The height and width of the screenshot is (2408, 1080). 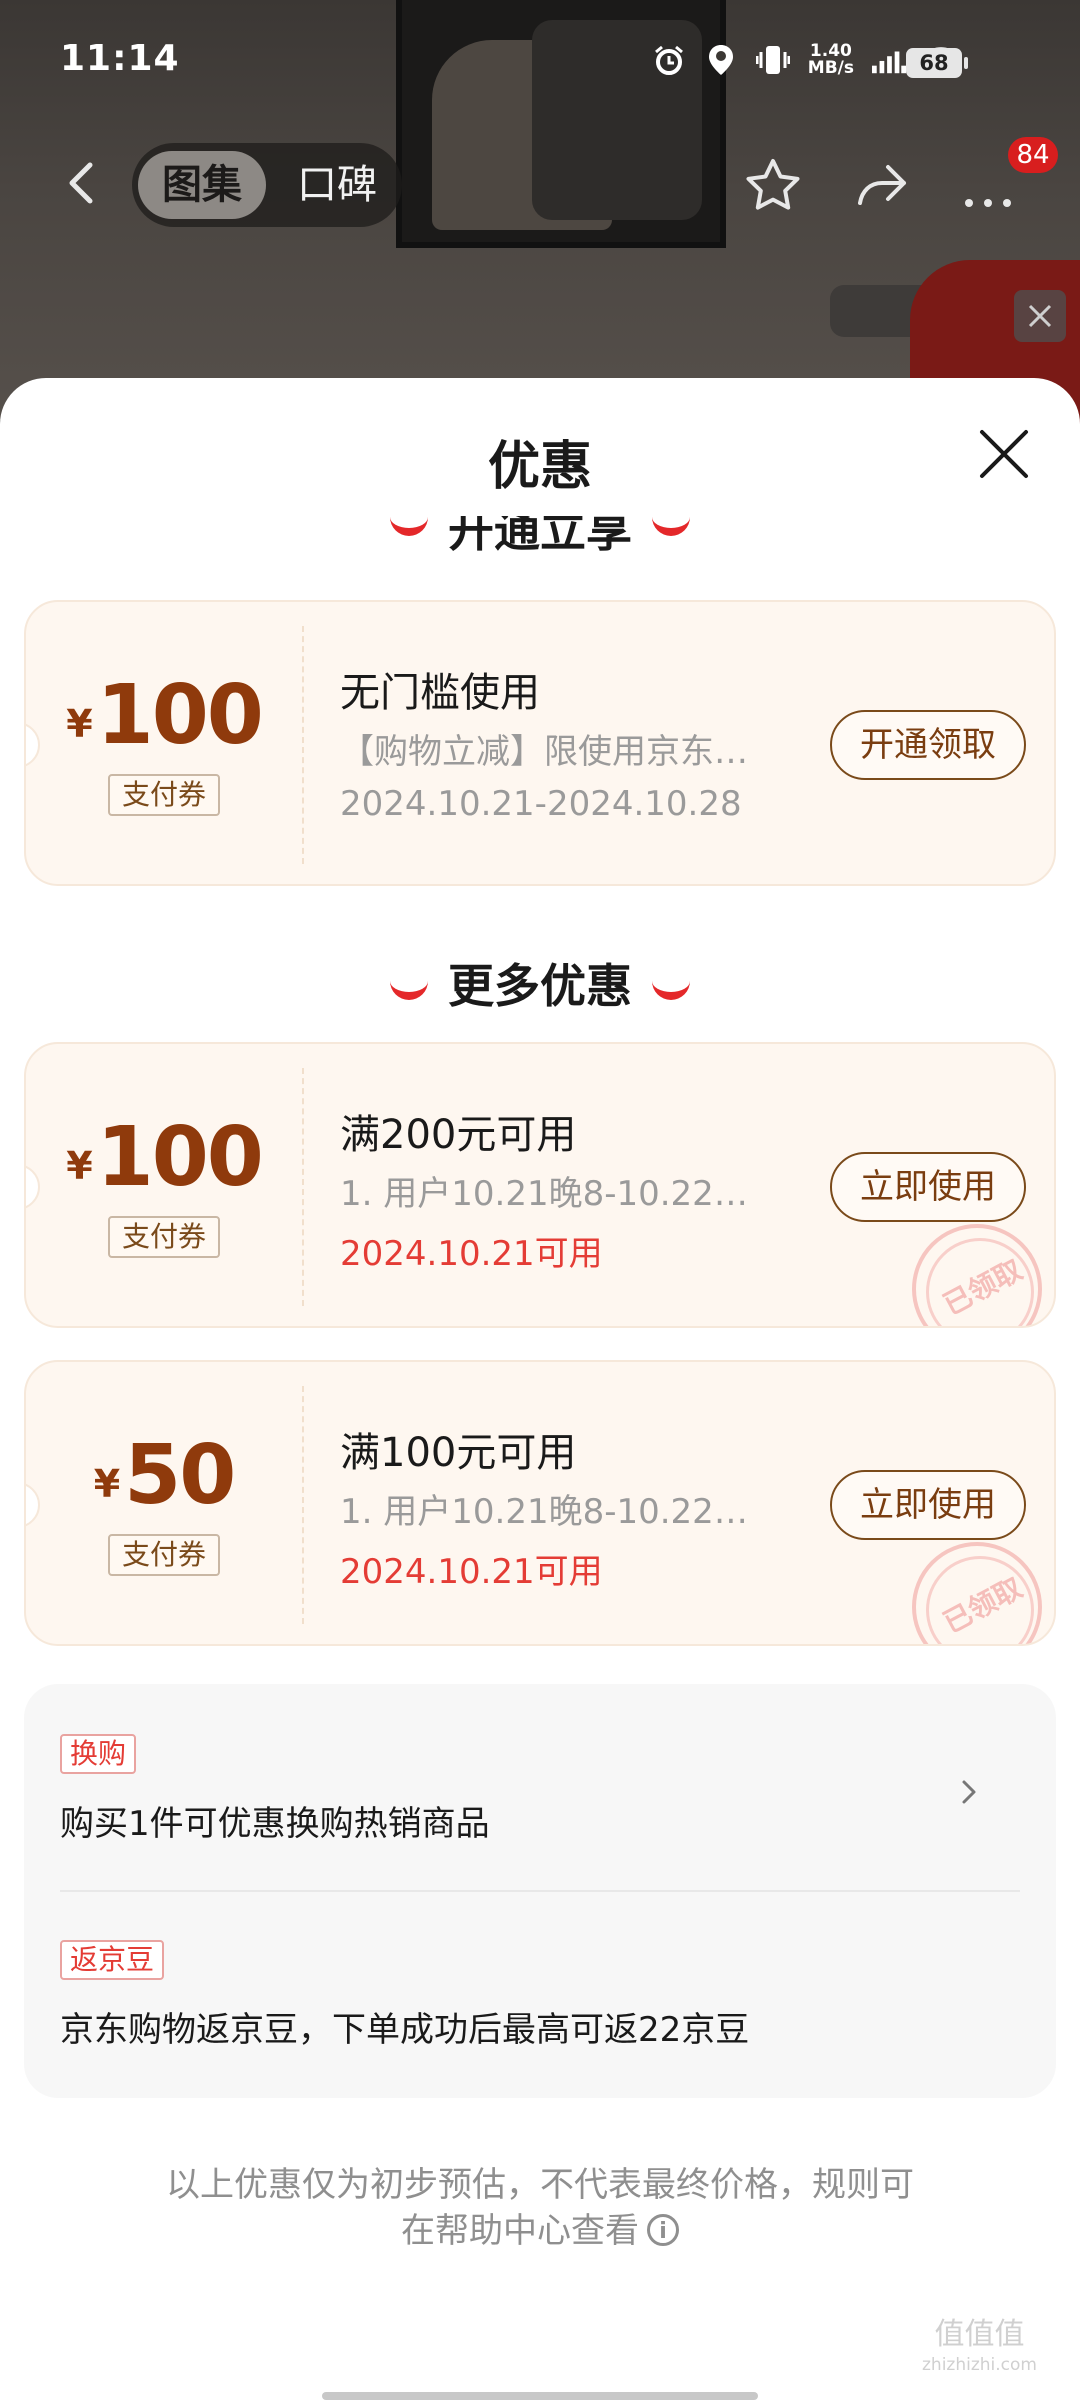 What do you see at coordinates (721, 60) in the screenshot?
I see `location-icon` at bounding box center [721, 60].